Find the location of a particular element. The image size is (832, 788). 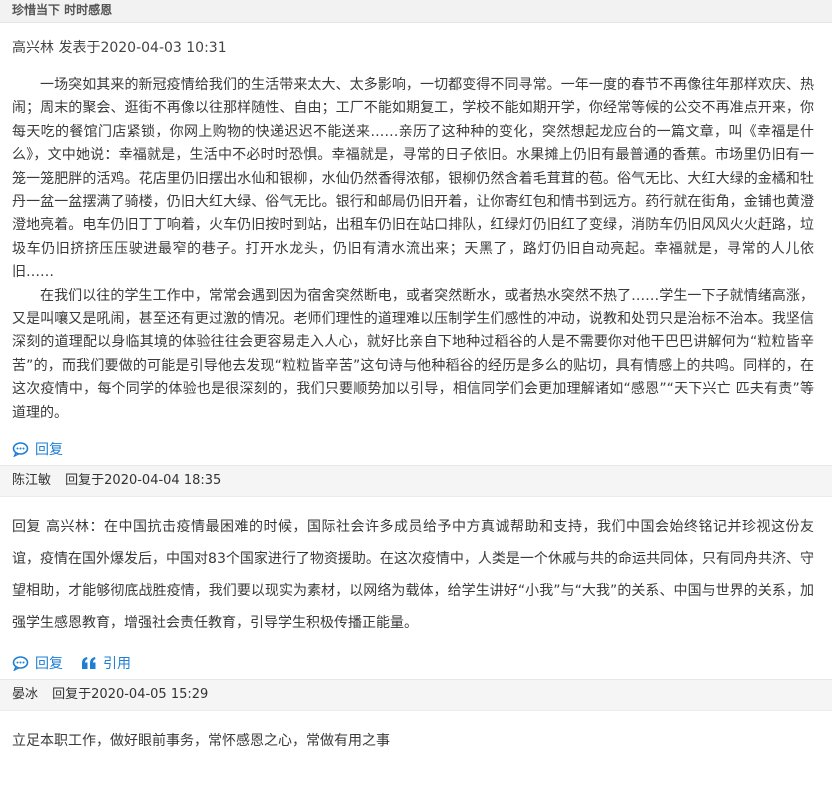

post-header: 高兴林 发表于2020-04-03 10:31 is located at coordinates (416, 44).